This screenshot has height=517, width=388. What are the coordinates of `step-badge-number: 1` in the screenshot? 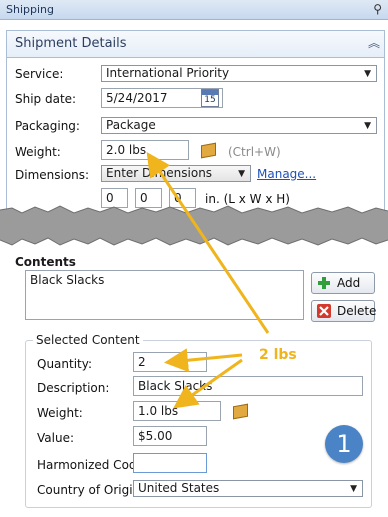 It's located at (344, 444).